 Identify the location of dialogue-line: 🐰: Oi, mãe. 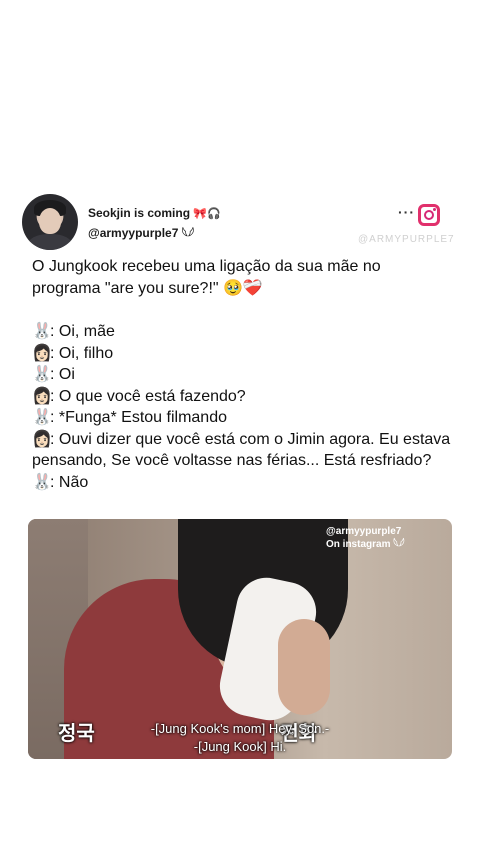
(242, 332).